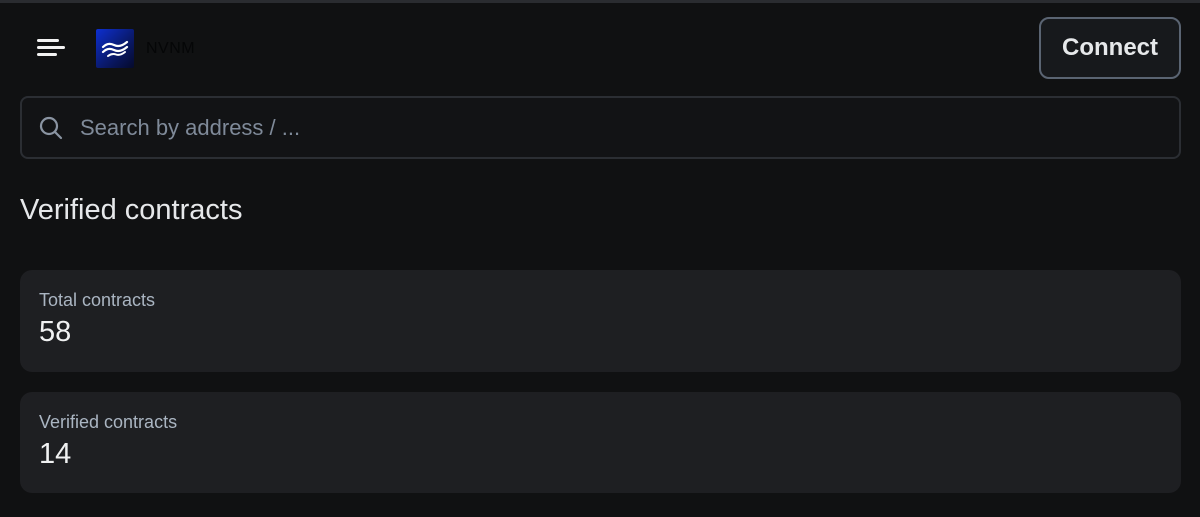  Describe the element at coordinates (629, 127) in the screenshot. I see `search-input` at that location.